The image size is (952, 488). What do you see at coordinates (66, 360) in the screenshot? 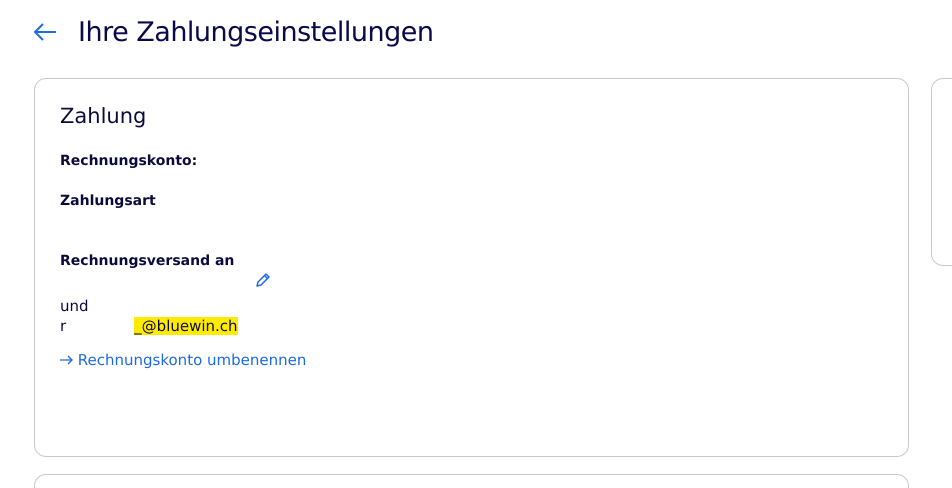
I see `arrow-icon` at bounding box center [66, 360].